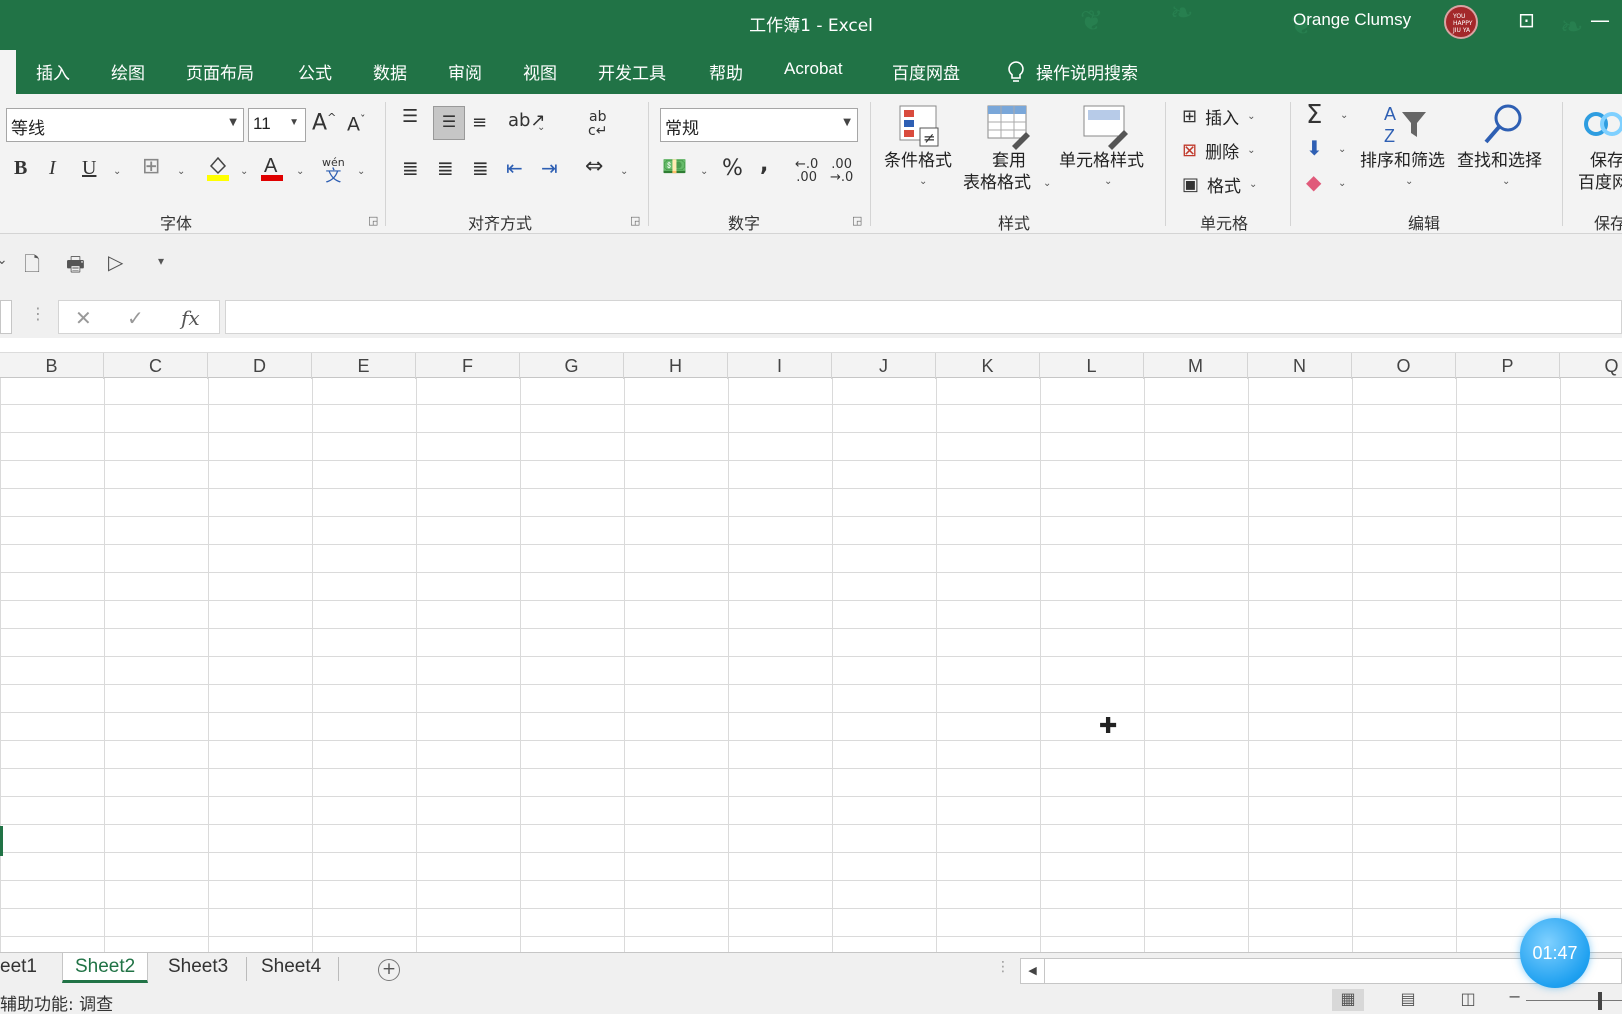 The height and width of the screenshot is (1014, 1622). What do you see at coordinates (1499, 161) in the screenshot?
I see `find-select-label: 查找和选择` at bounding box center [1499, 161].